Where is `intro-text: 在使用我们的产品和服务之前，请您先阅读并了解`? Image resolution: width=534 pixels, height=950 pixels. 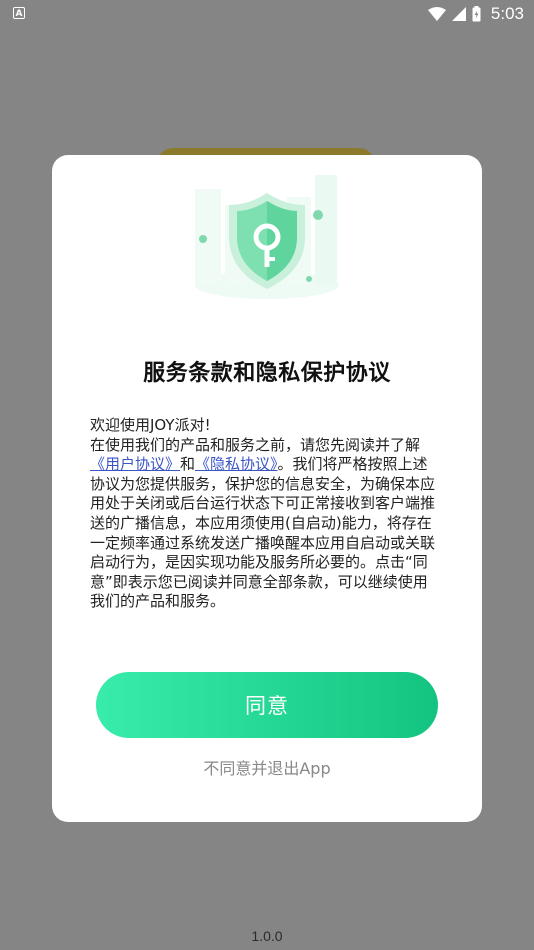 intro-text: 在使用我们的产品和服务之前，请您先阅读并了解 is located at coordinates (255, 444).